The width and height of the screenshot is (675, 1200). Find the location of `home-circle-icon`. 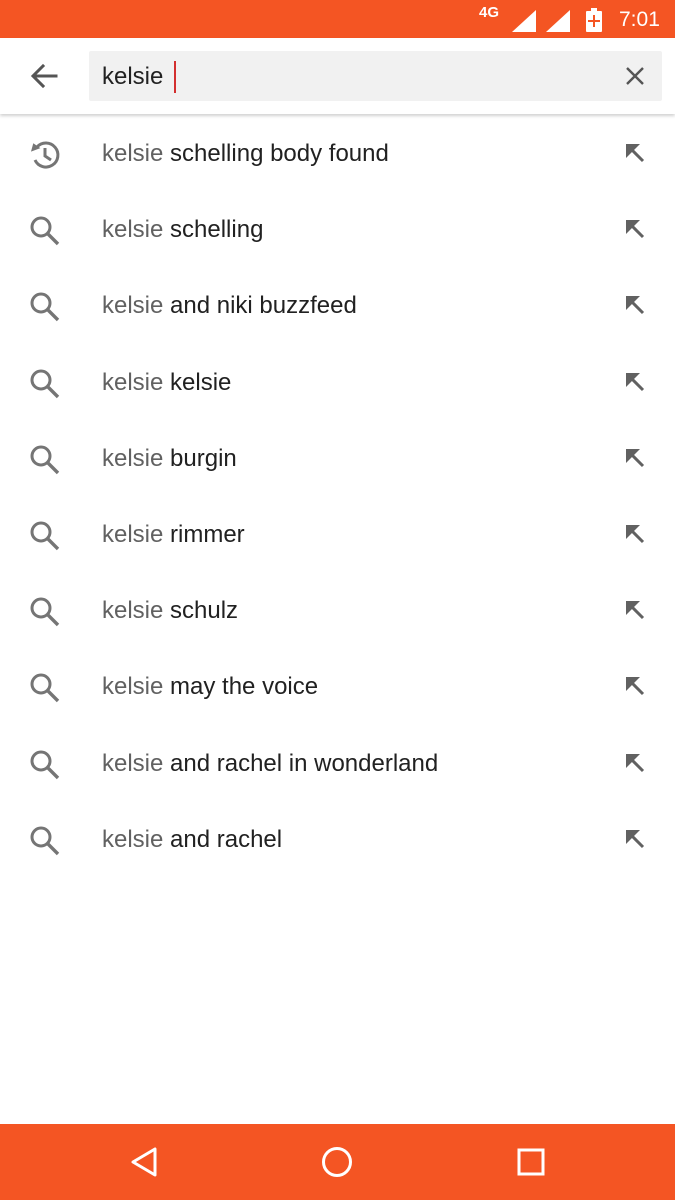

home-circle-icon is located at coordinates (337, 1162).